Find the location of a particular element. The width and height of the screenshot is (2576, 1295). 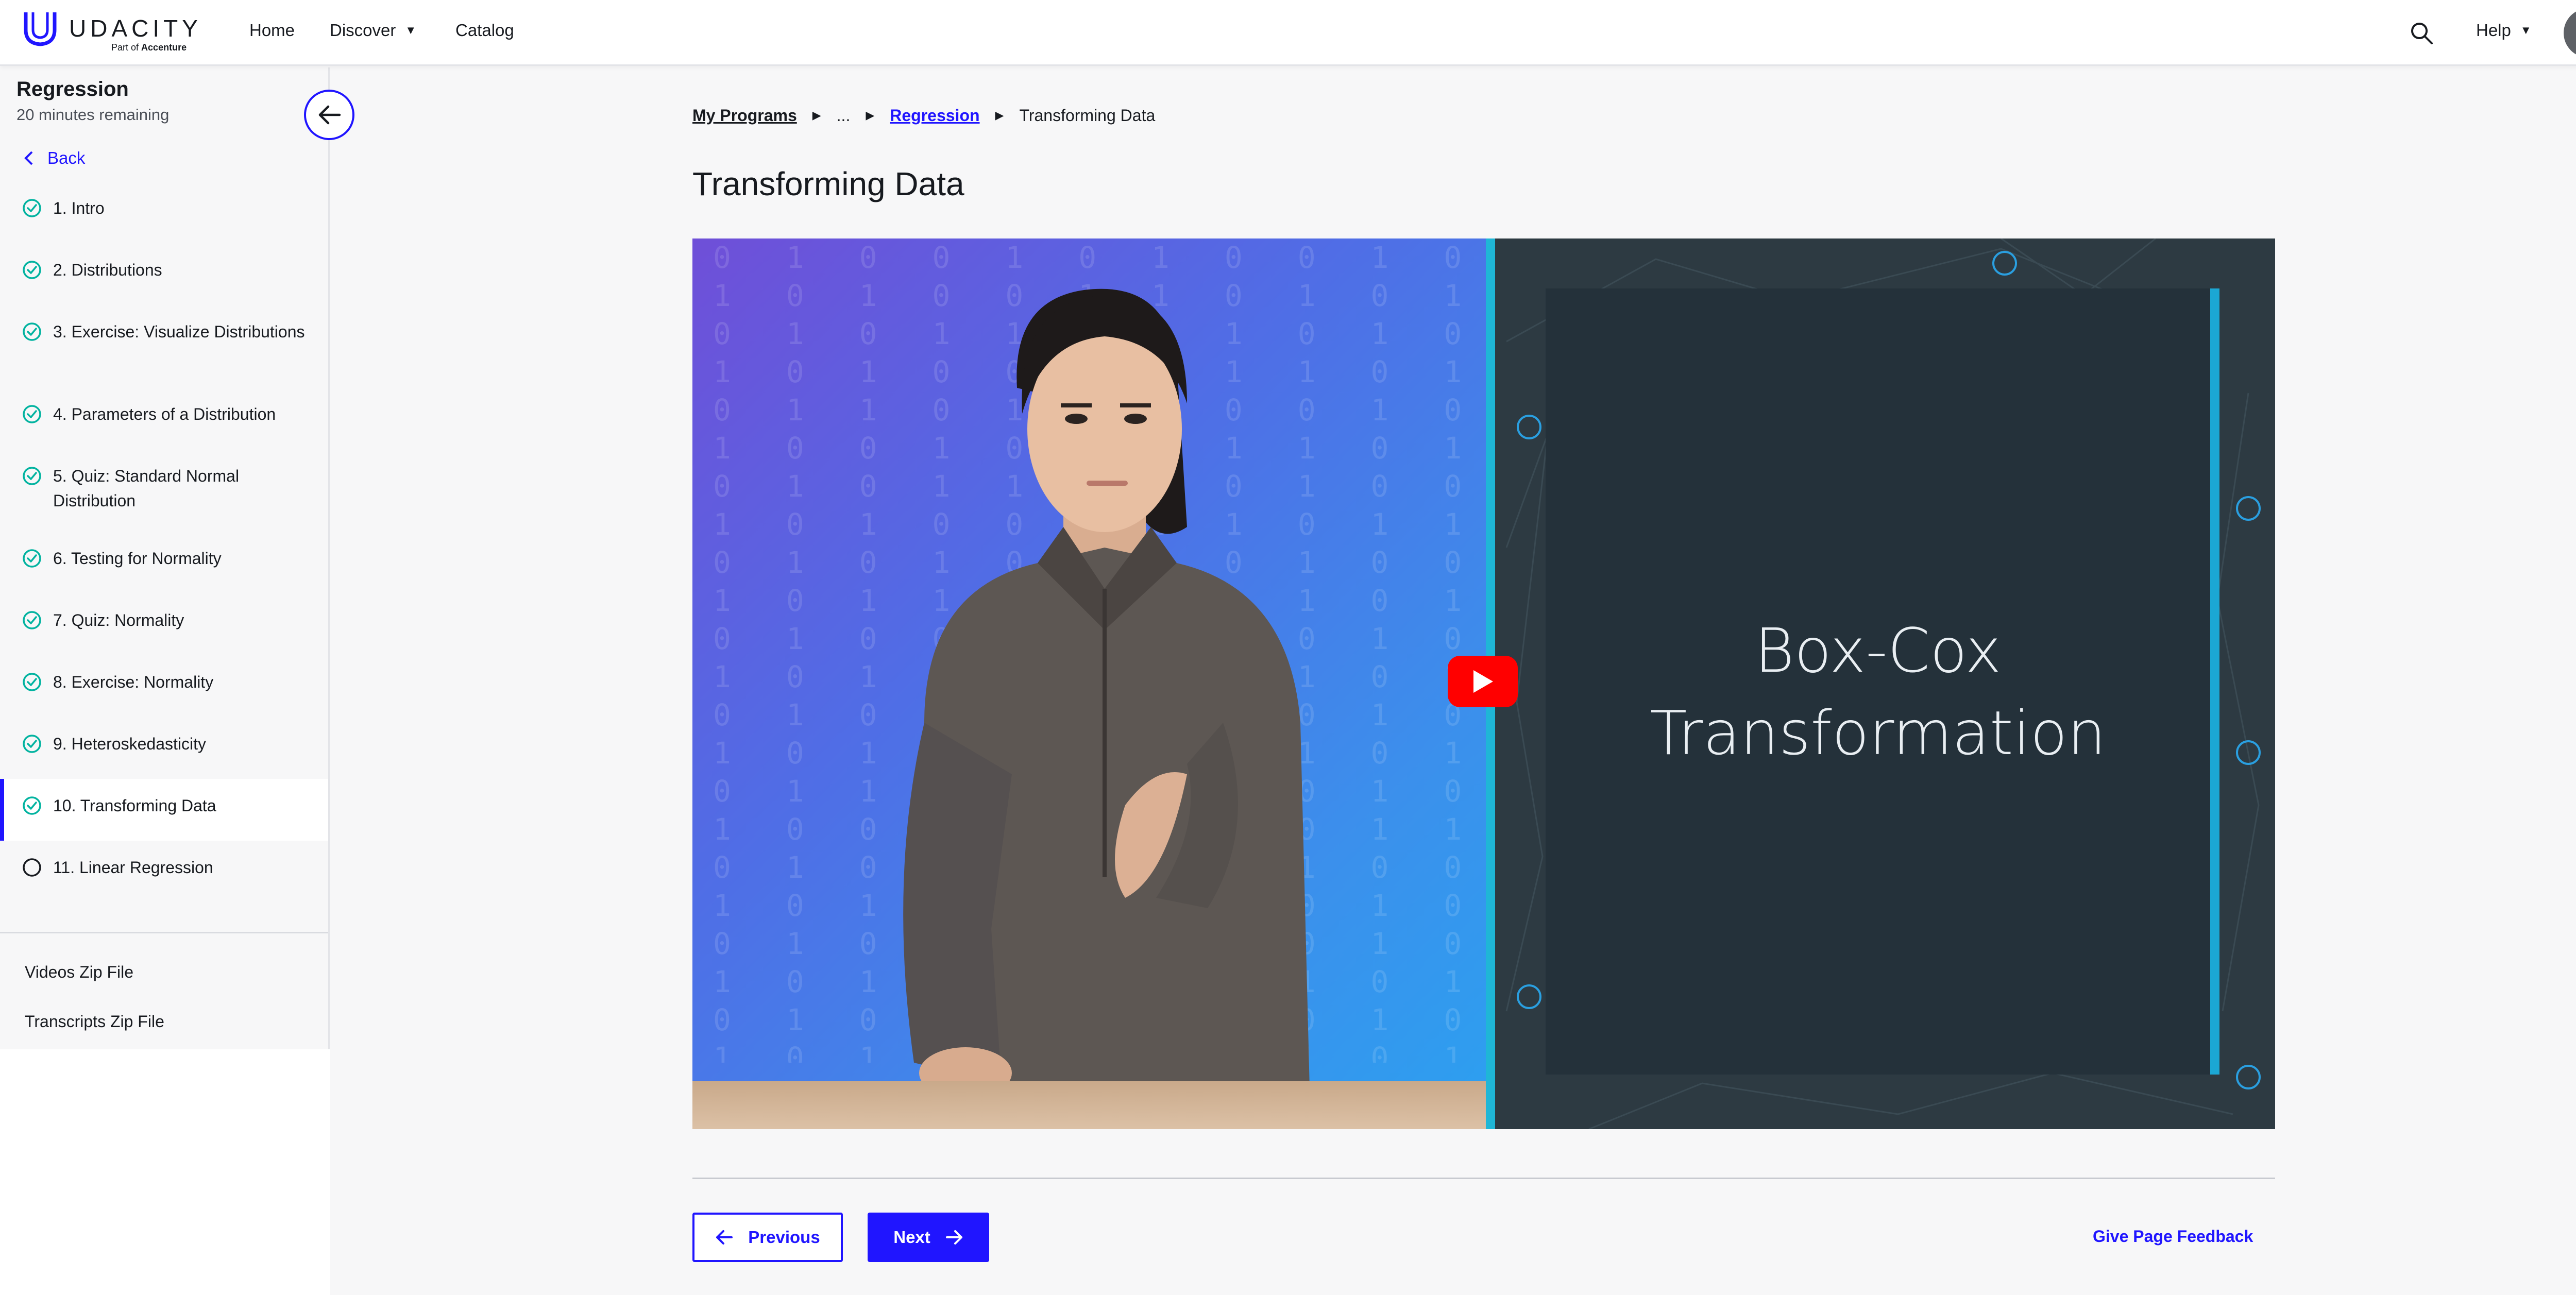

udacity-logo: UDACITY Part of Accenture is located at coordinates (115, 33).